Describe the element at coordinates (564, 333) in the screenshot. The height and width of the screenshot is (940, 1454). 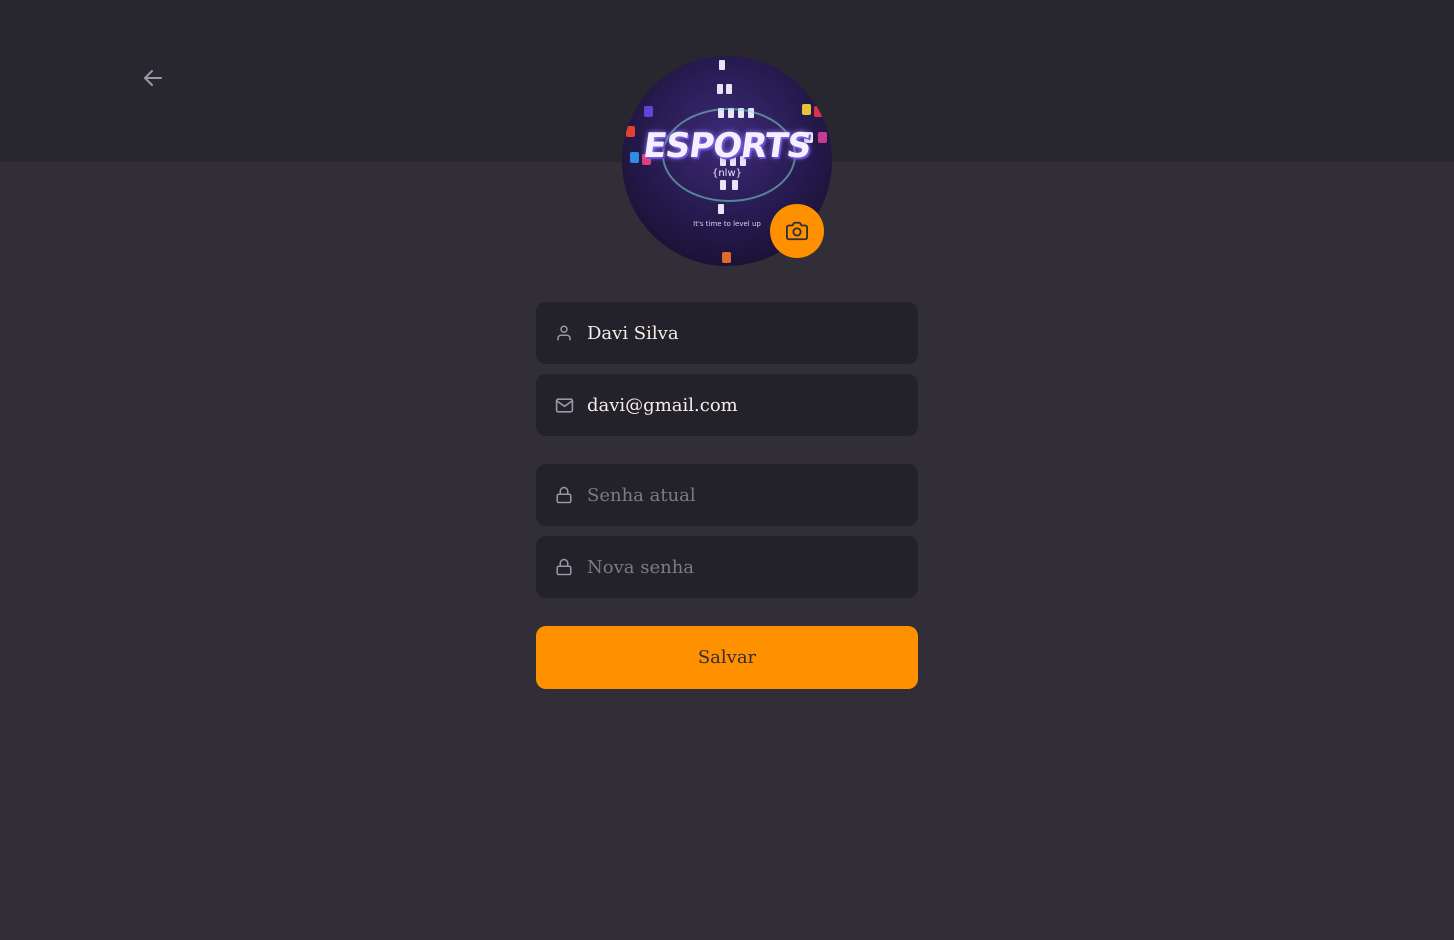
I see `user-icon` at that location.